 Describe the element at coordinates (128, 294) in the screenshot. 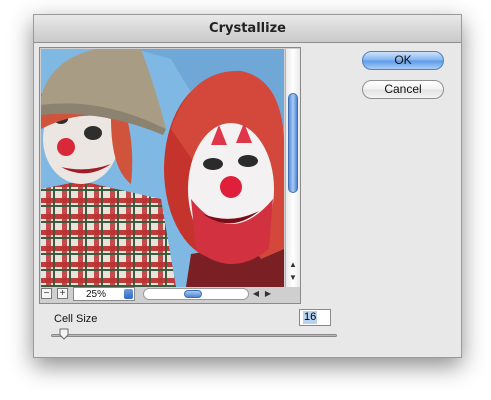

I see `stepper-icon` at that location.